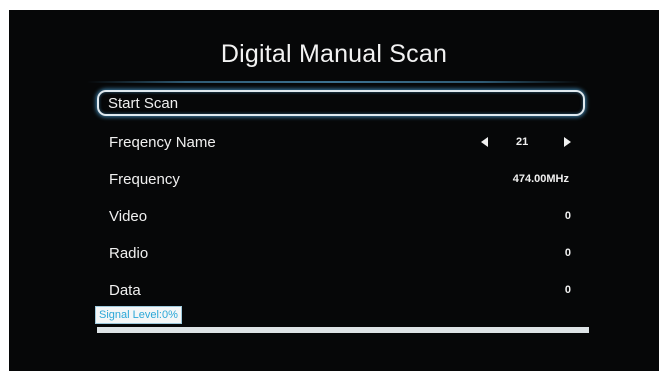 Image resolution: width=667 pixels, height=379 pixels. What do you see at coordinates (341, 291) in the screenshot?
I see `data-row: Data 0` at bounding box center [341, 291].